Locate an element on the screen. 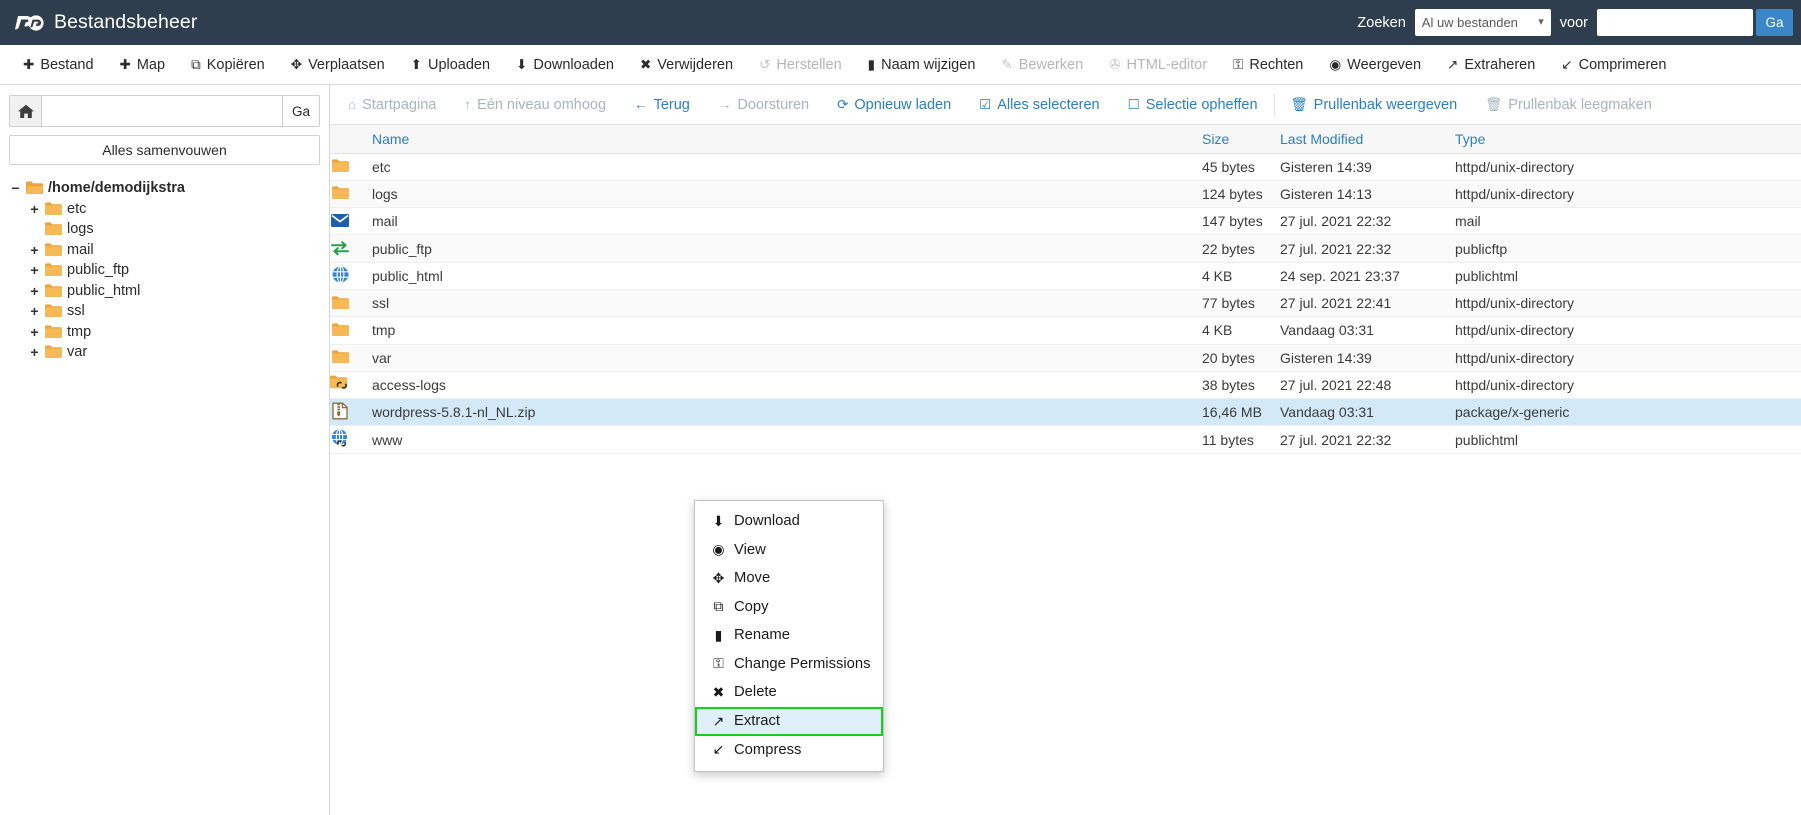 The image size is (1801, 815). refresh-icon: ⟳ is located at coordinates (843, 104).